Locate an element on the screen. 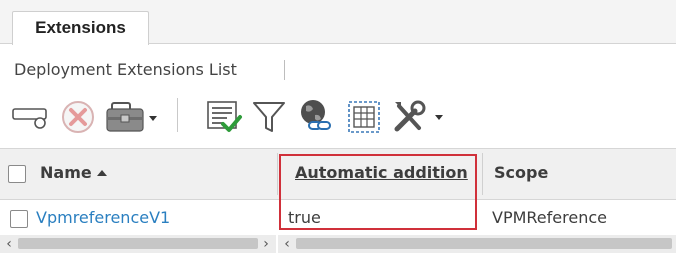  scroll-right-icon: › is located at coordinates (266, 244).